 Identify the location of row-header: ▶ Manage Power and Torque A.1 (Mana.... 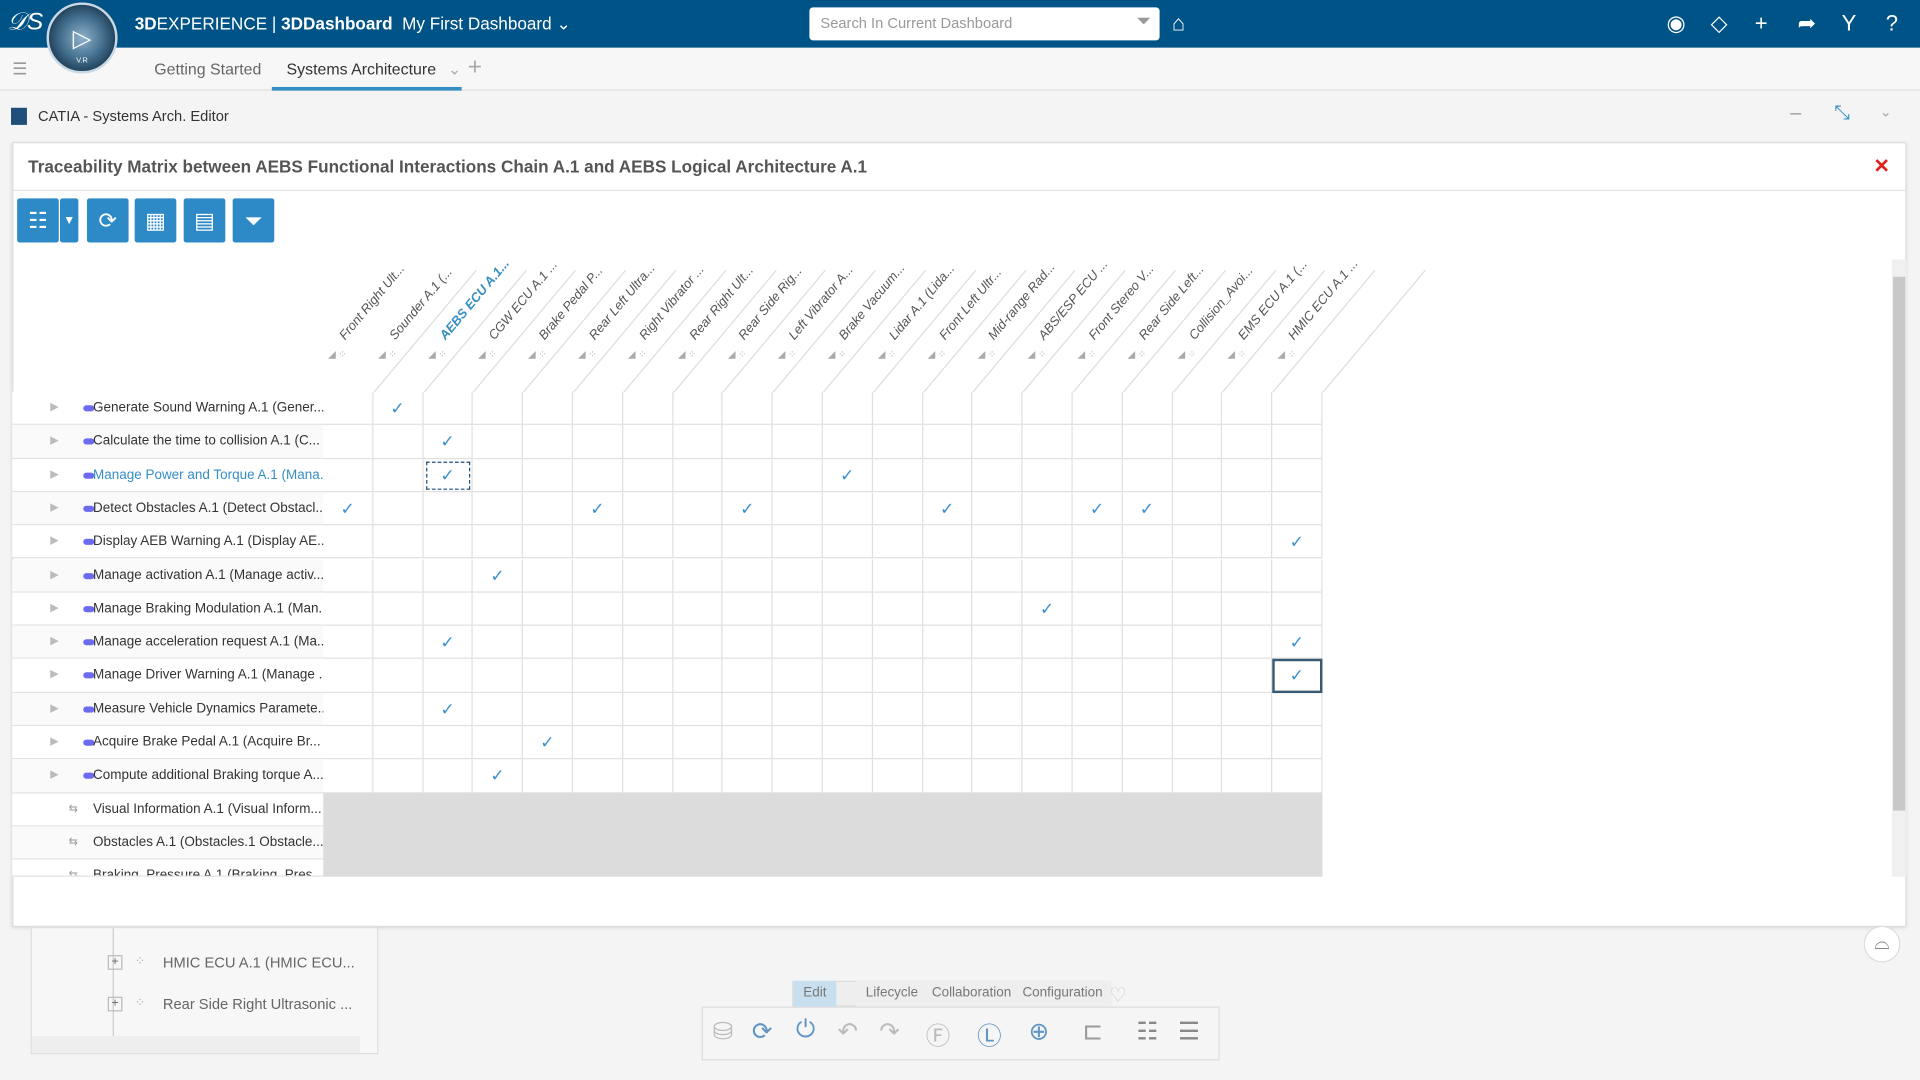
(168, 475).